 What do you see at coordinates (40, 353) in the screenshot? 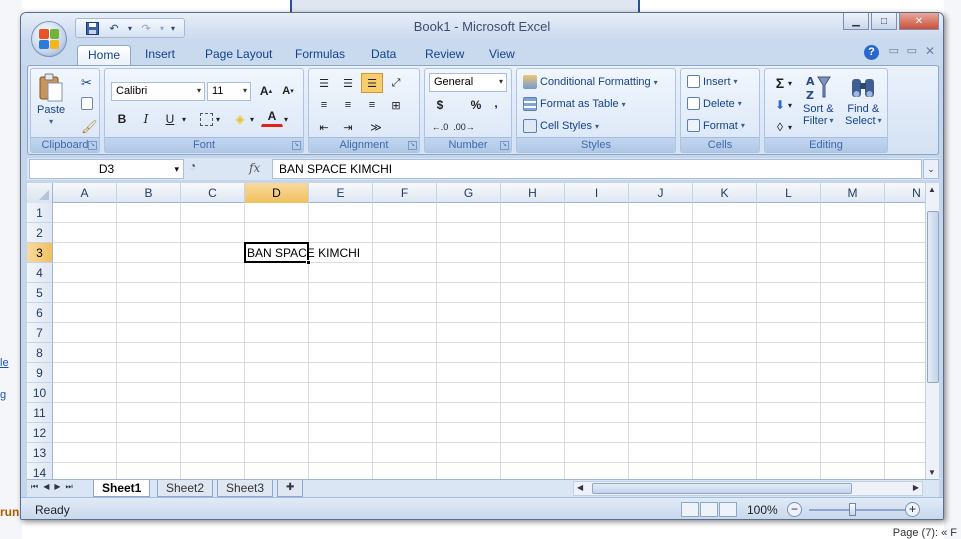
I see `row-header: 8` at bounding box center [40, 353].